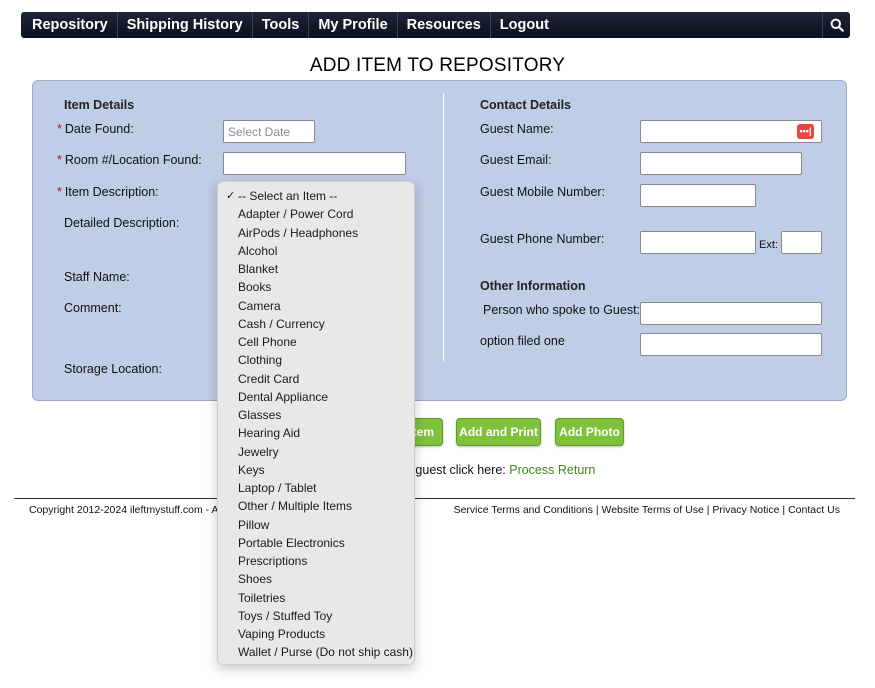 This screenshot has height=688, width=875. I want to click on footer-link-contact-us: Contact Us, so click(814, 510).